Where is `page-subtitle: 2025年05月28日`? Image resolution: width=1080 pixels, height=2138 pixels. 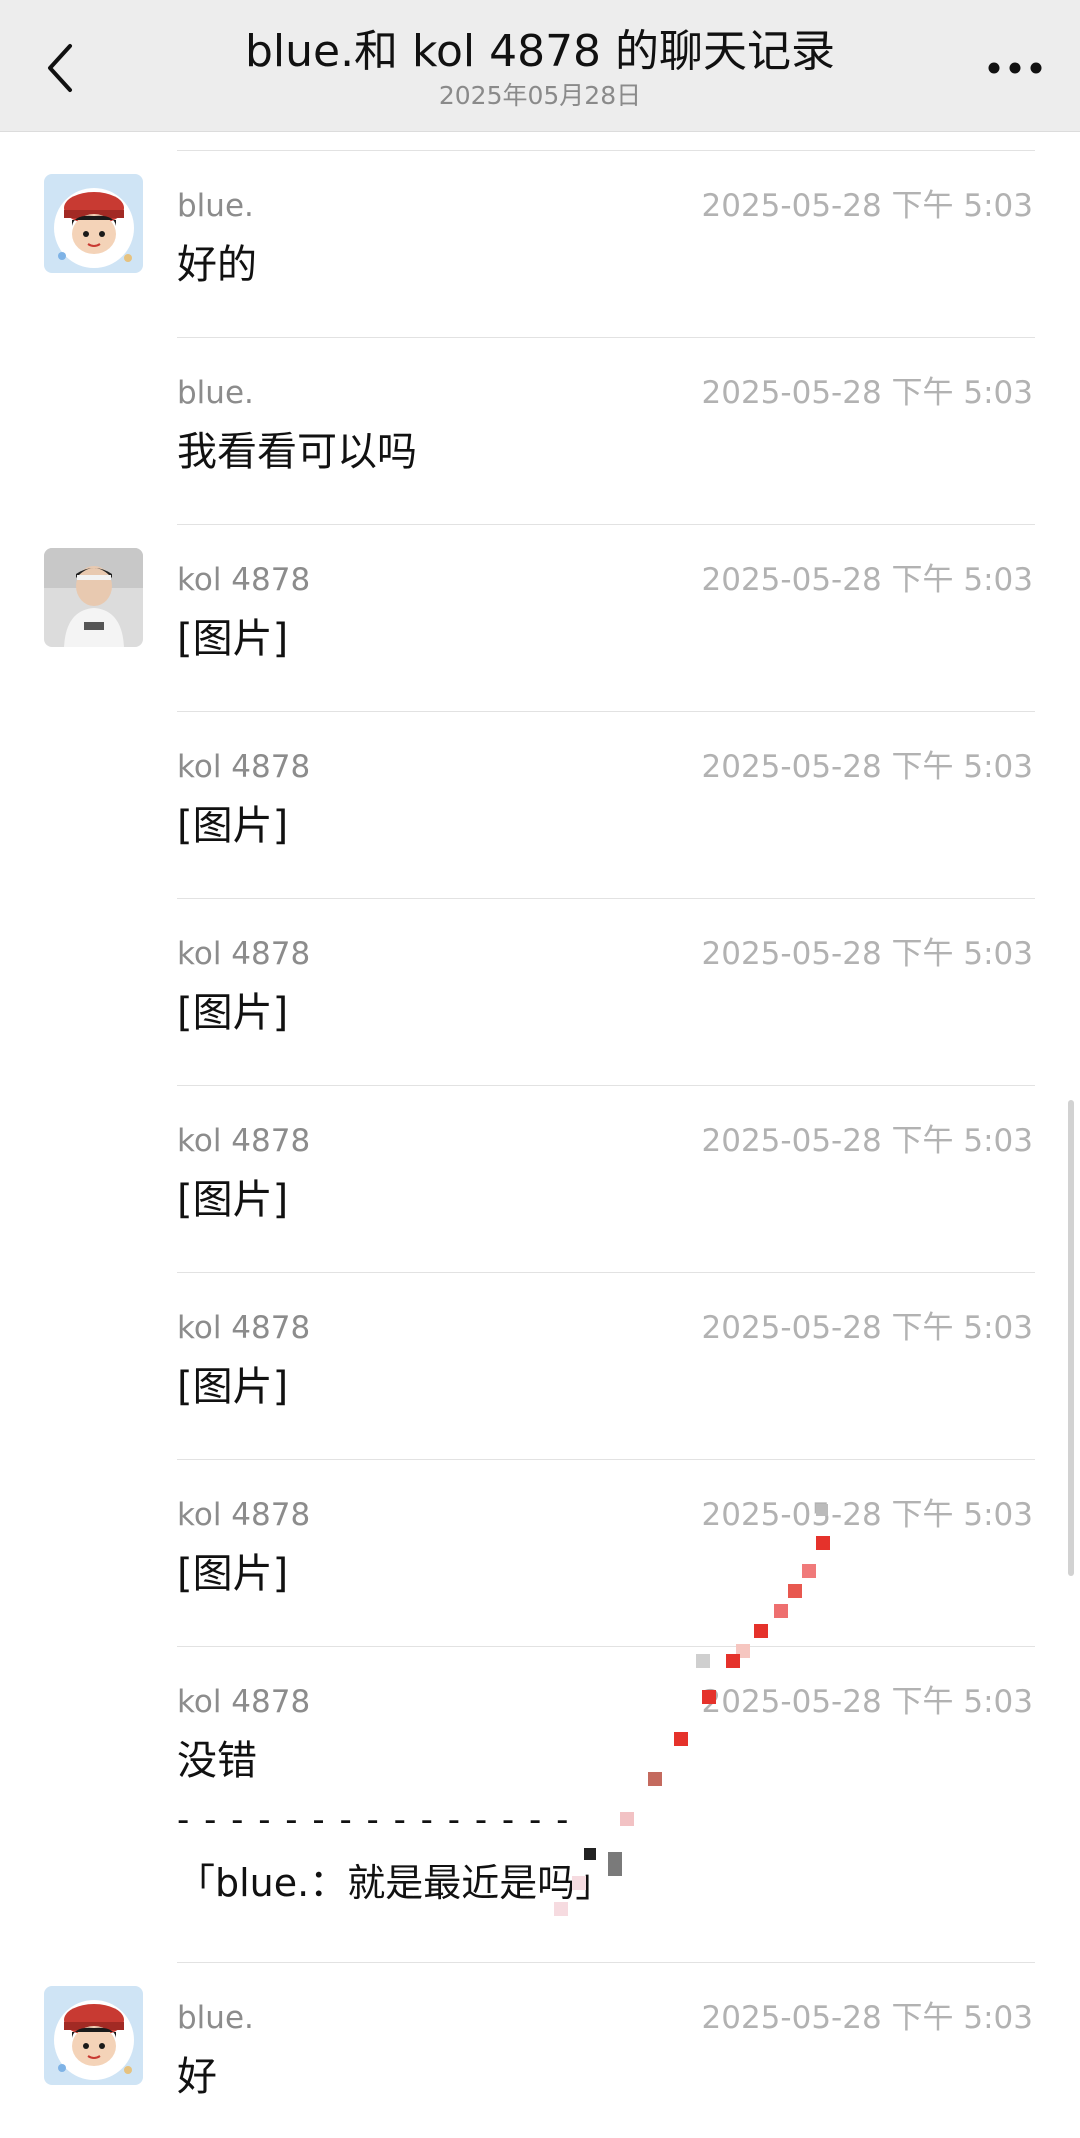 page-subtitle: 2025年05月28日 is located at coordinates (540, 95).